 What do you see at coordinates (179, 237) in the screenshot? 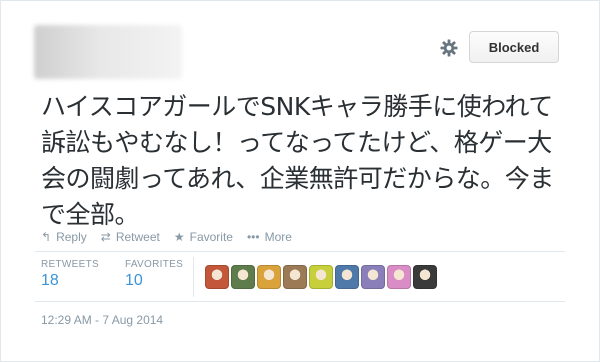
I see `star-icon: ★` at bounding box center [179, 237].